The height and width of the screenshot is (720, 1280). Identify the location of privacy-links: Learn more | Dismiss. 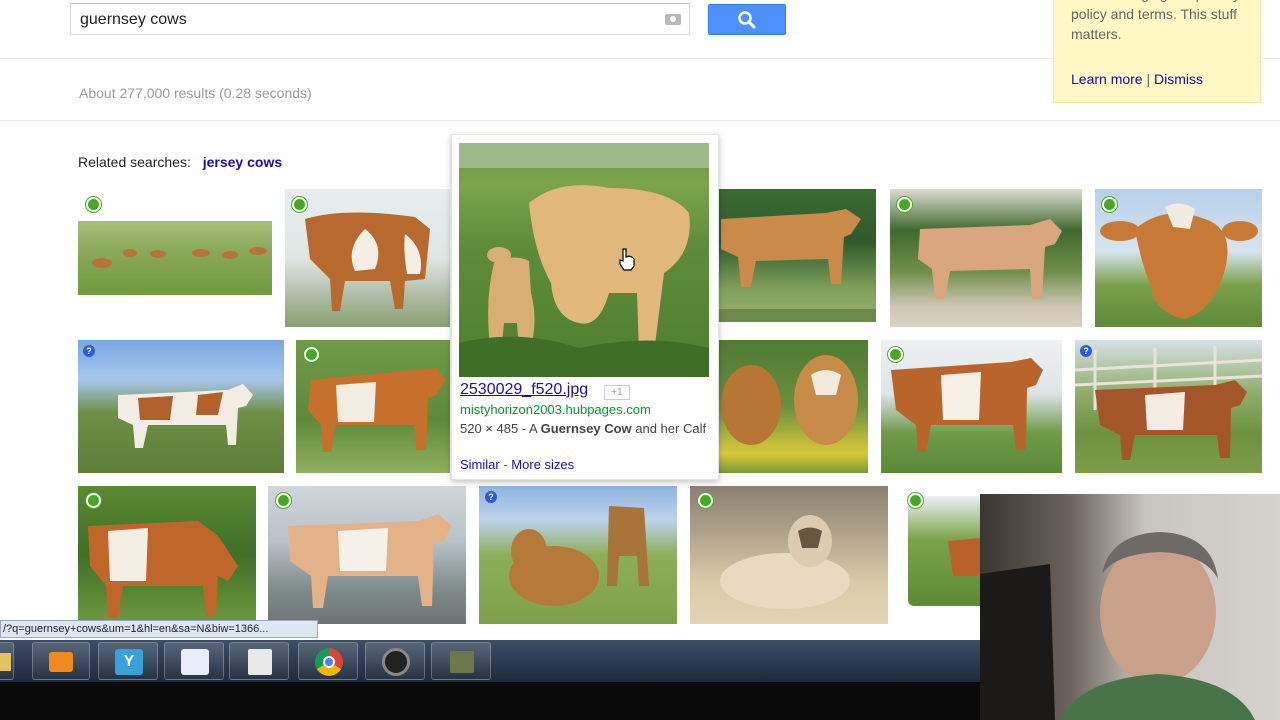
(1137, 79).